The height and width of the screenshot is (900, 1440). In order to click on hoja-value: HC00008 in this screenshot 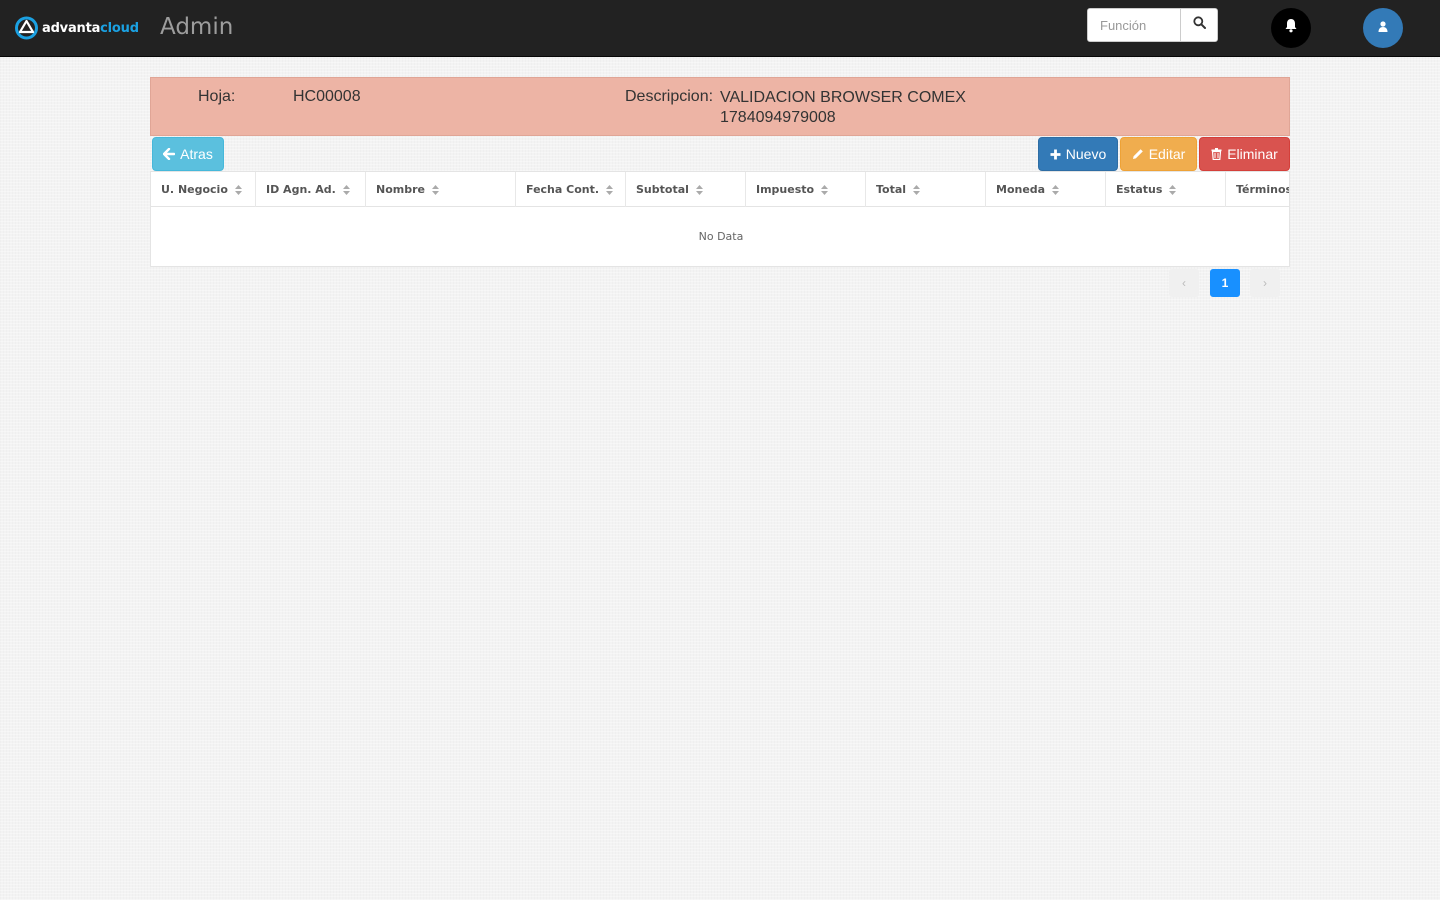, I will do `click(327, 96)`.